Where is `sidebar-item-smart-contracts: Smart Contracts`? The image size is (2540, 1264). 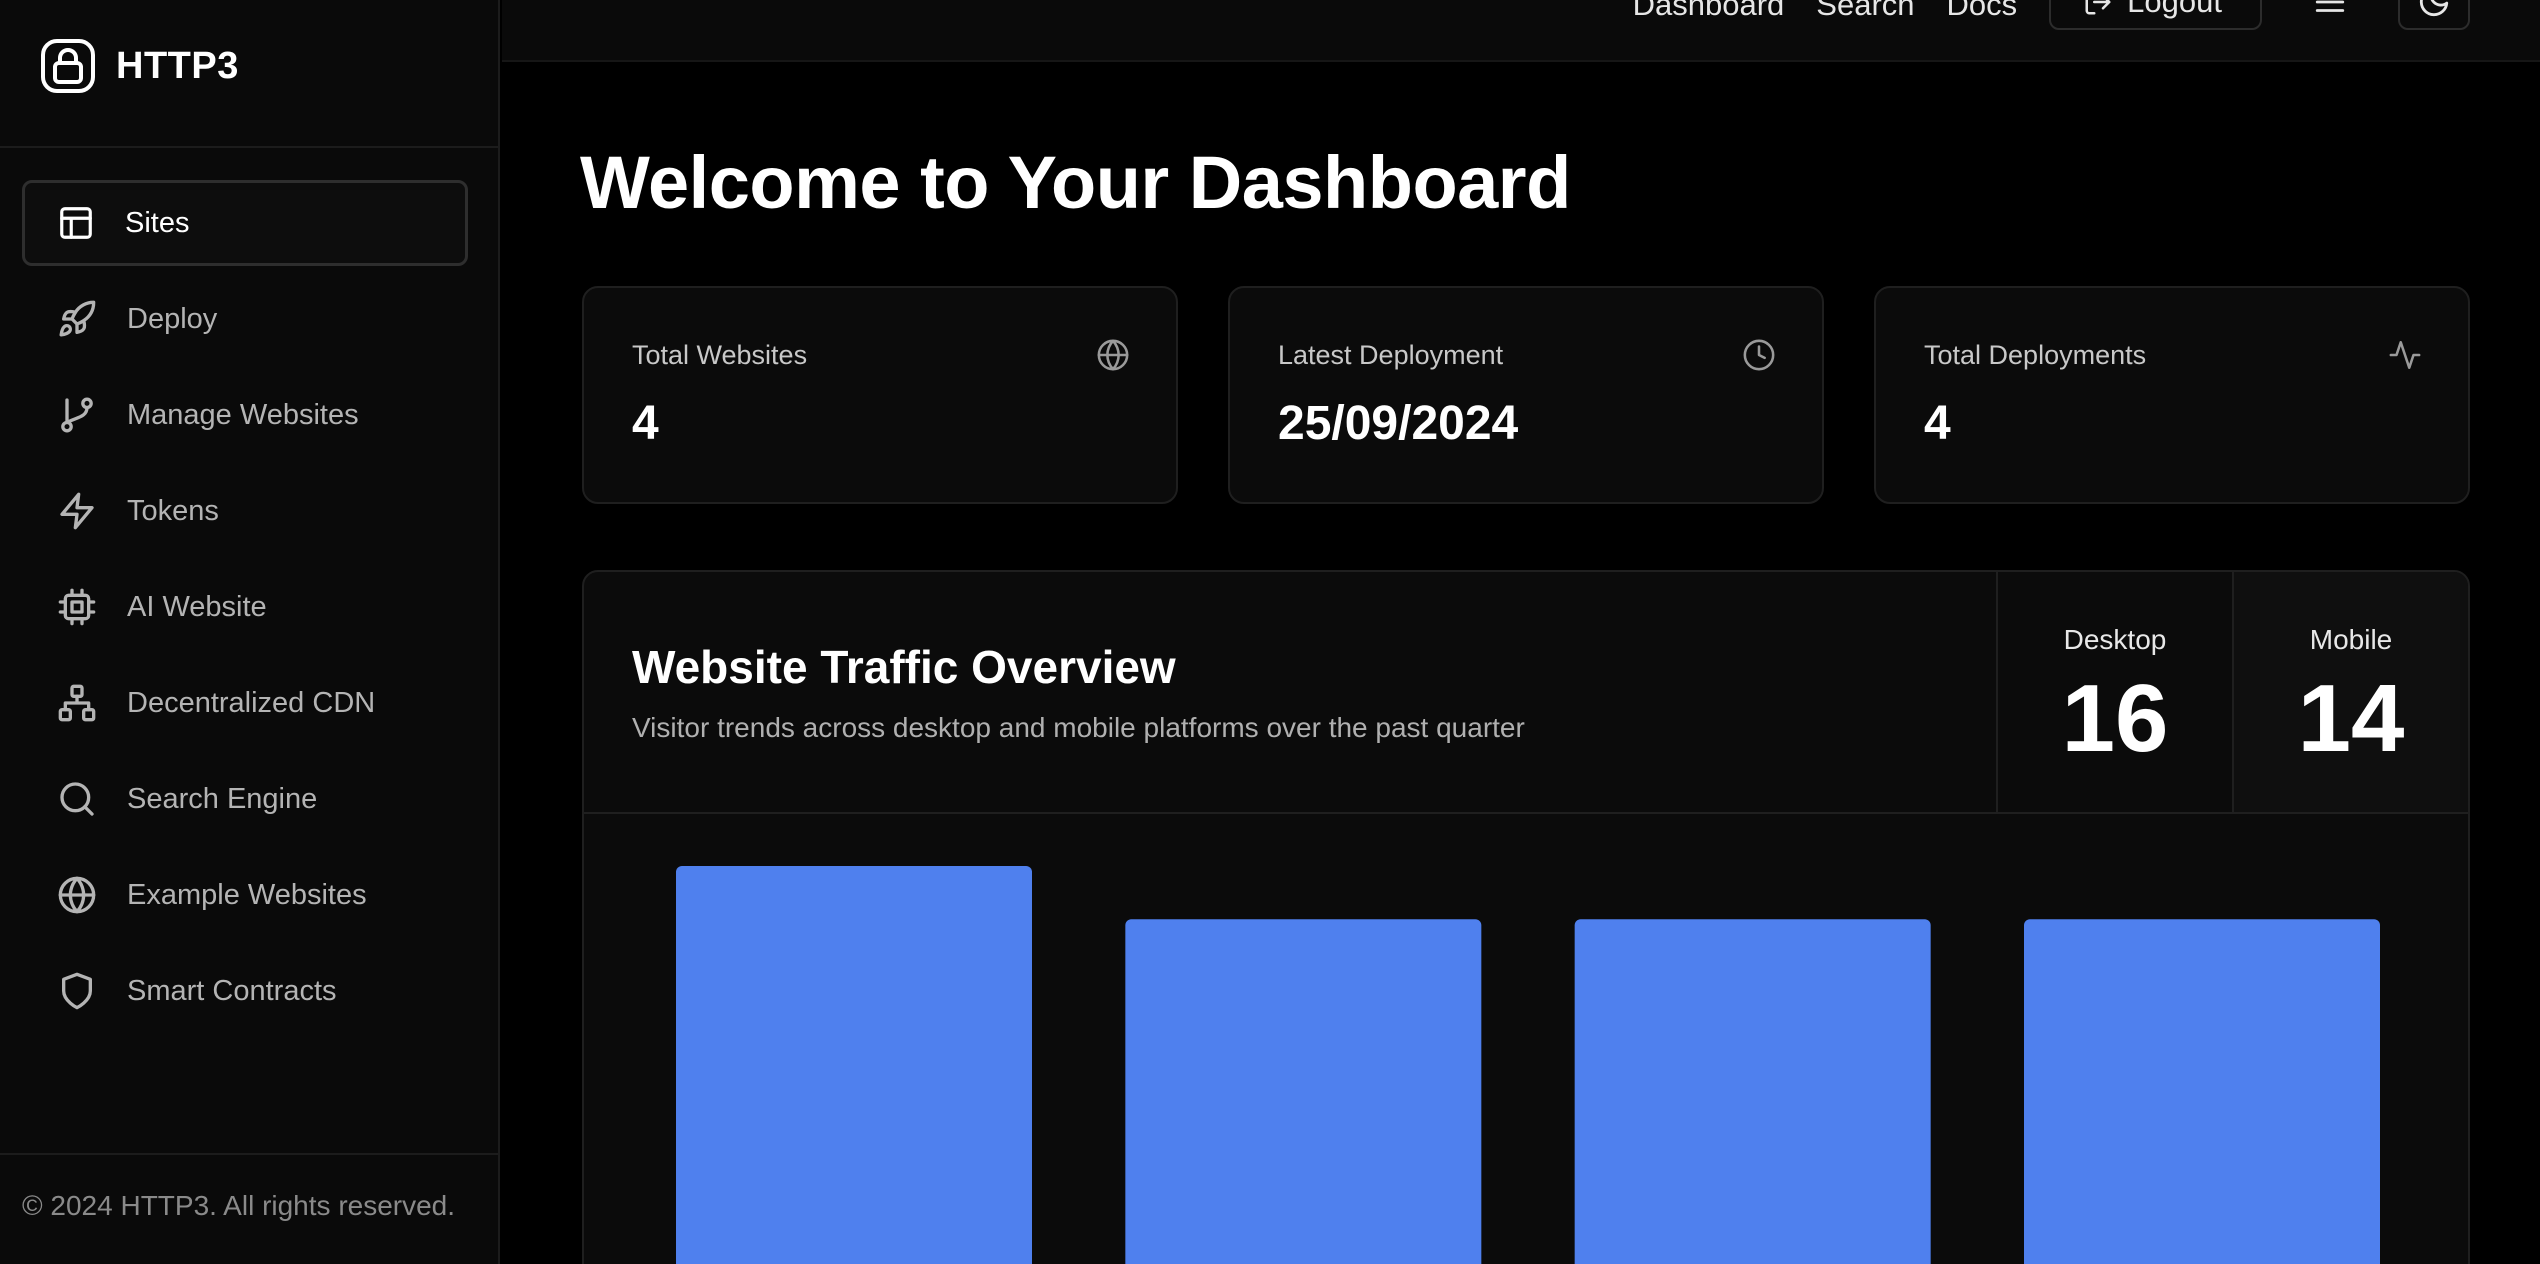 sidebar-item-smart-contracts: Smart Contracts is located at coordinates (245, 991).